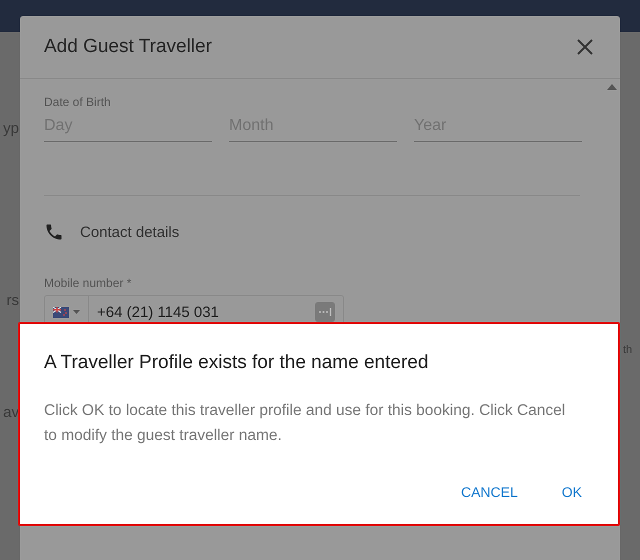 Image resolution: width=640 pixels, height=560 pixels. What do you see at coordinates (202, 312) in the screenshot?
I see `phone-input: +64 (21) 1145 031` at bounding box center [202, 312].